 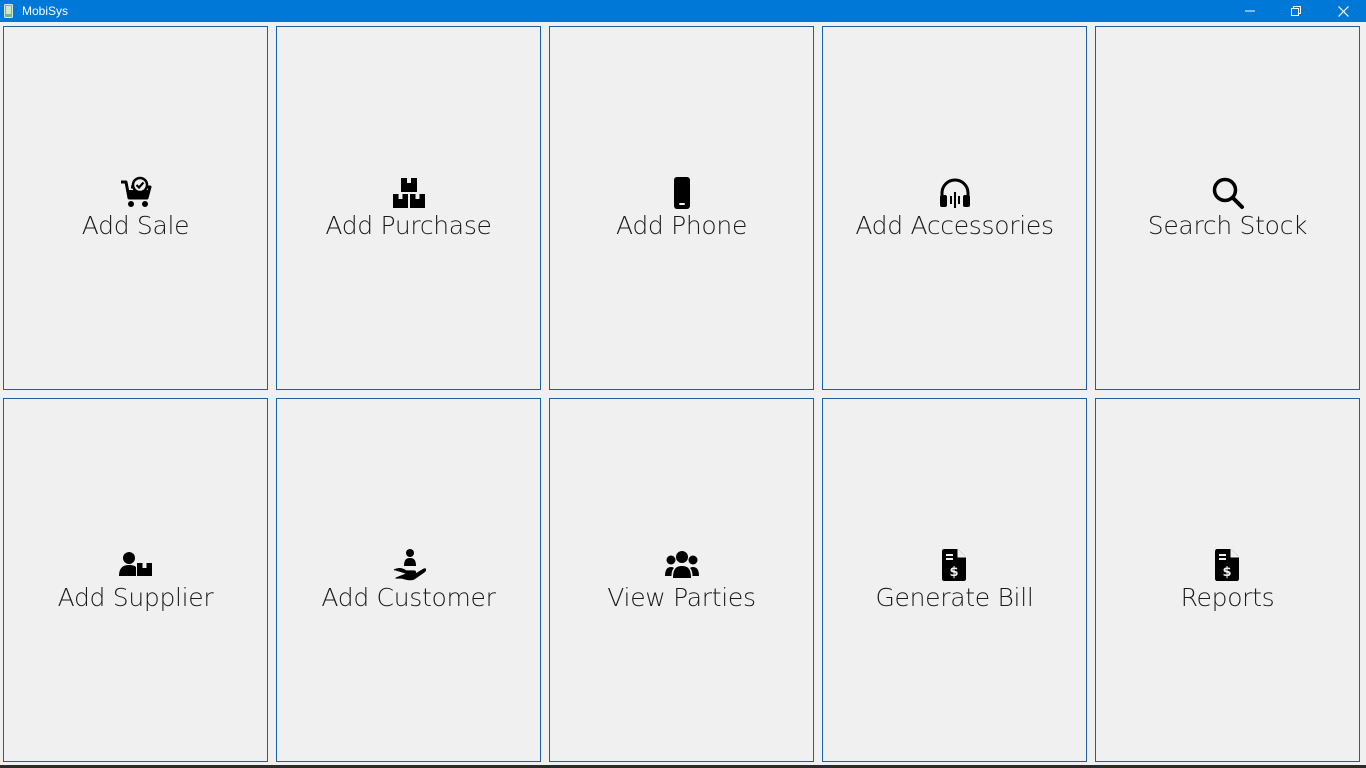 What do you see at coordinates (1227, 597) in the screenshot?
I see `tile-label: Reports` at bounding box center [1227, 597].